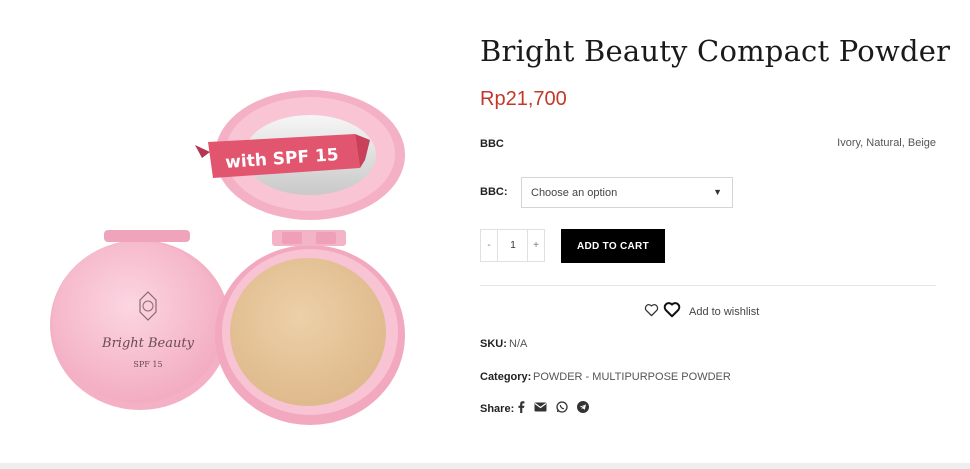  Describe the element at coordinates (715, 51) in the screenshot. I see `product-title: Bright Beauty Compact Powder` at that location.